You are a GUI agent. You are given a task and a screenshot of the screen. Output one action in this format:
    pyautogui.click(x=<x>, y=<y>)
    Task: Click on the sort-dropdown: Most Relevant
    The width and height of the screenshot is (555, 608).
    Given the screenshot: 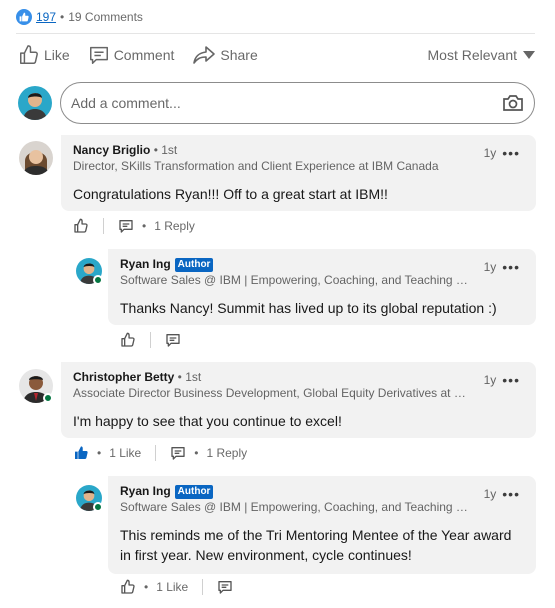 What is the action you would take?
    pyautogui.click(x=481, y=55)
    